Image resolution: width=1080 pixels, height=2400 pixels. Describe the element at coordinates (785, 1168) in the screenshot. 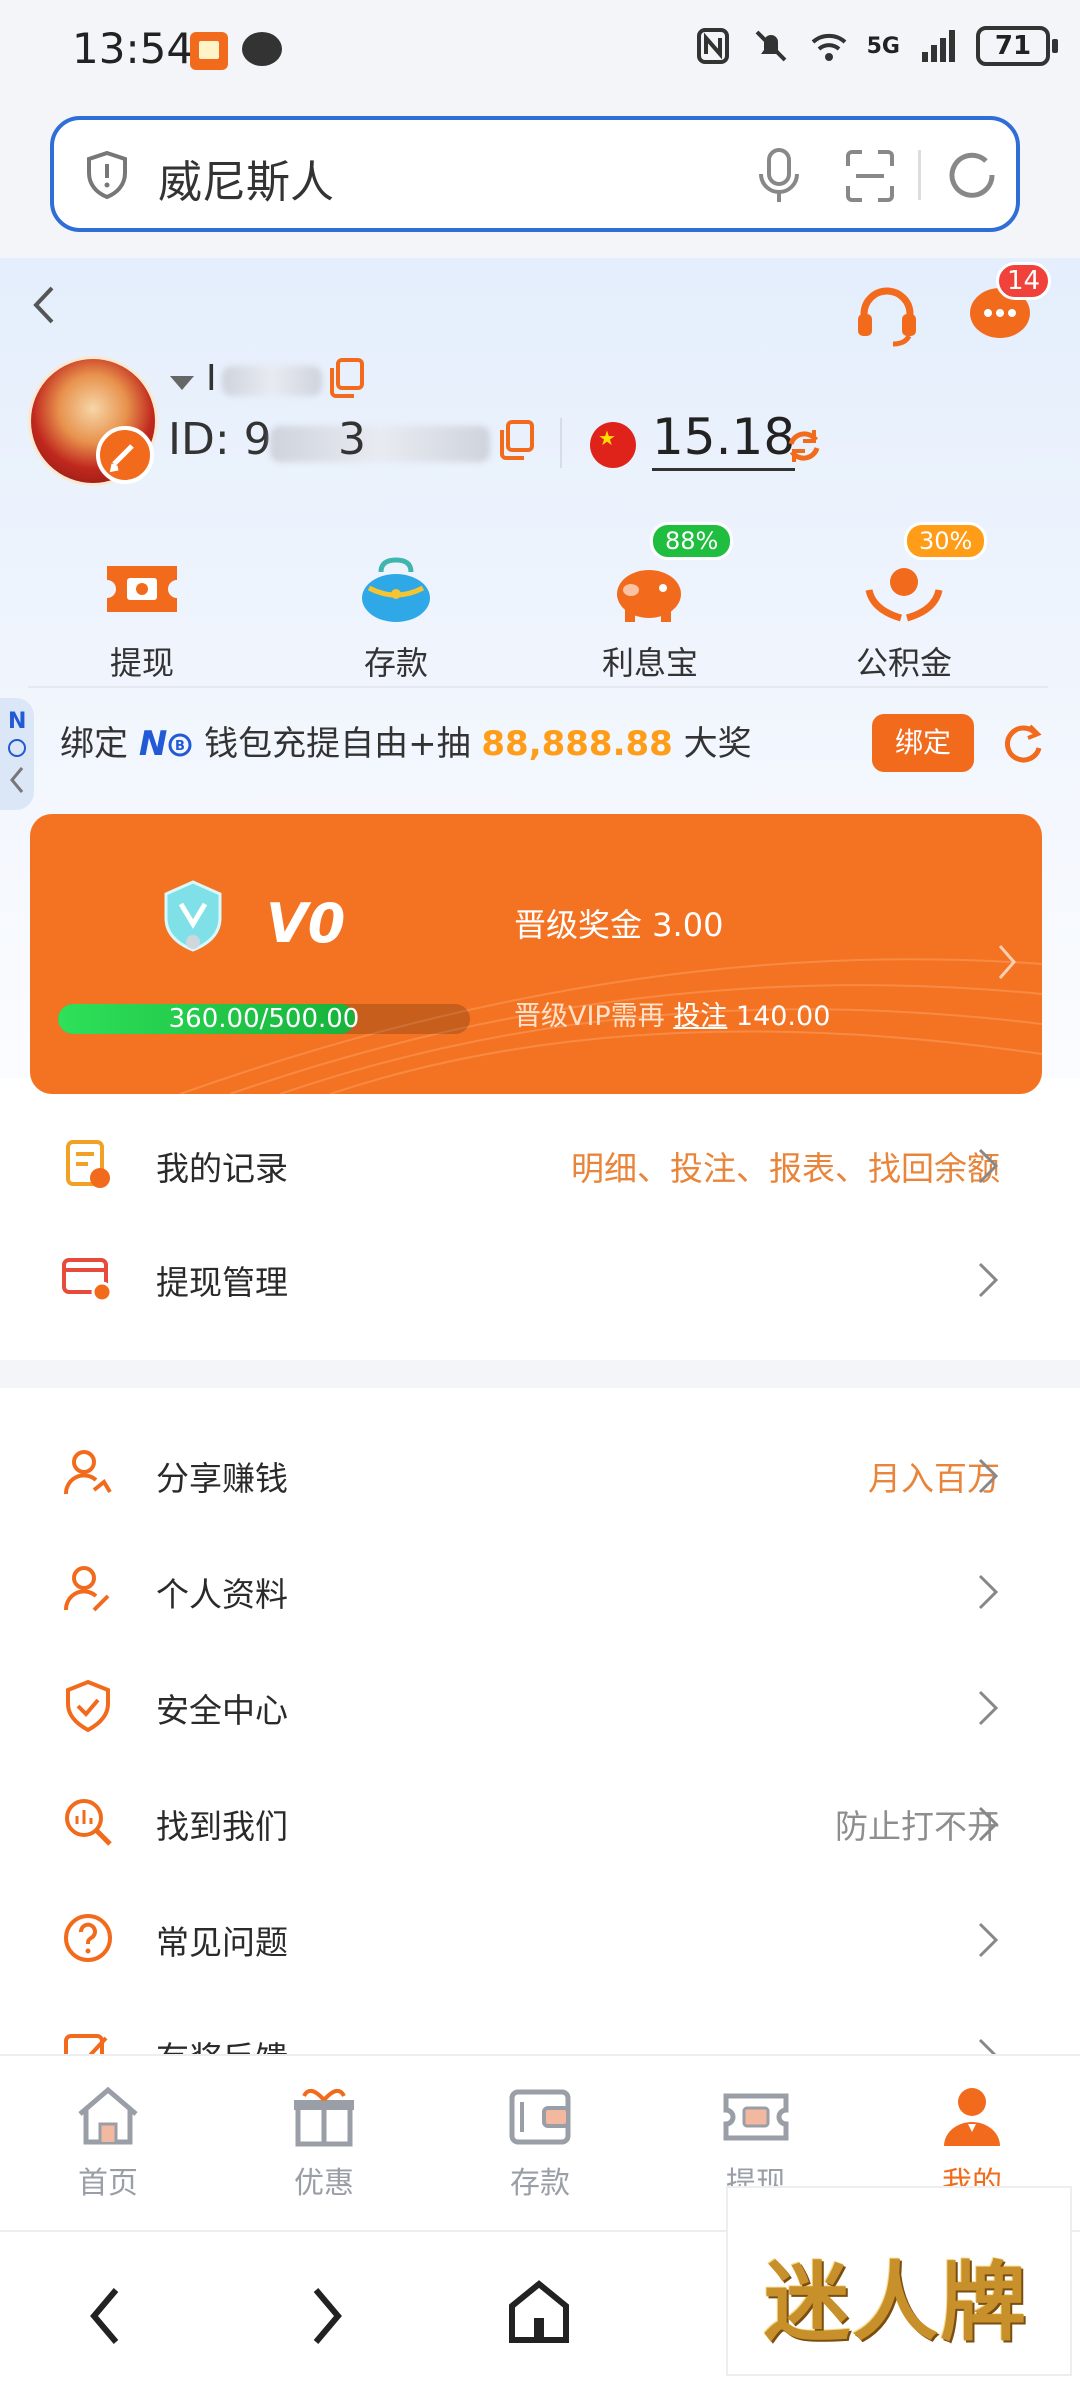

I see `menu-item-hint: 明细、投注、报表、找回余额` at that location.